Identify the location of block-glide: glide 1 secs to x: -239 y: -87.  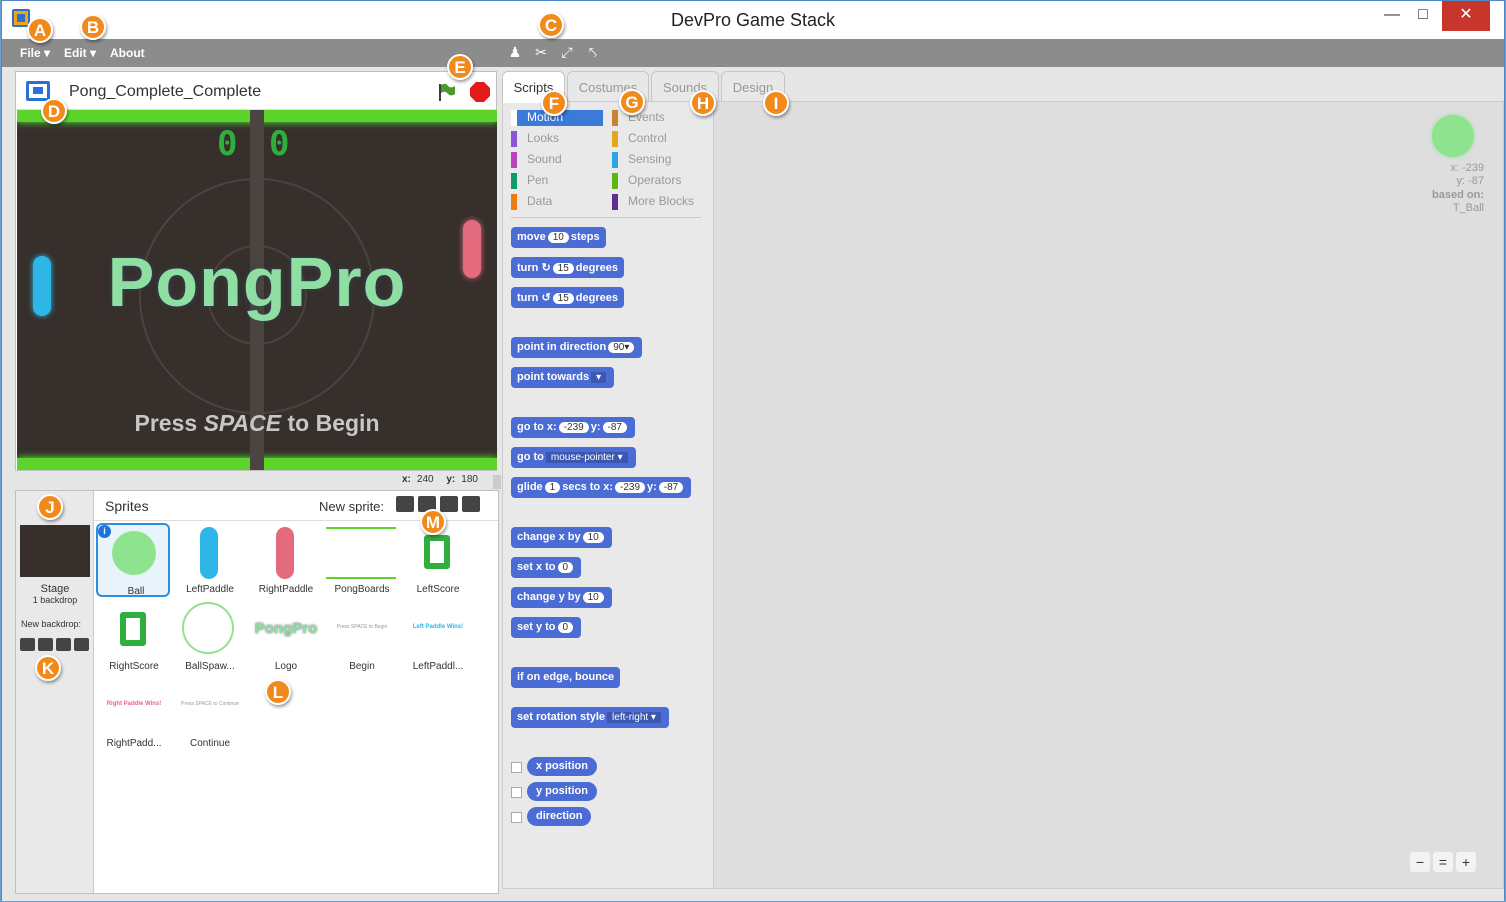
(601, 487).